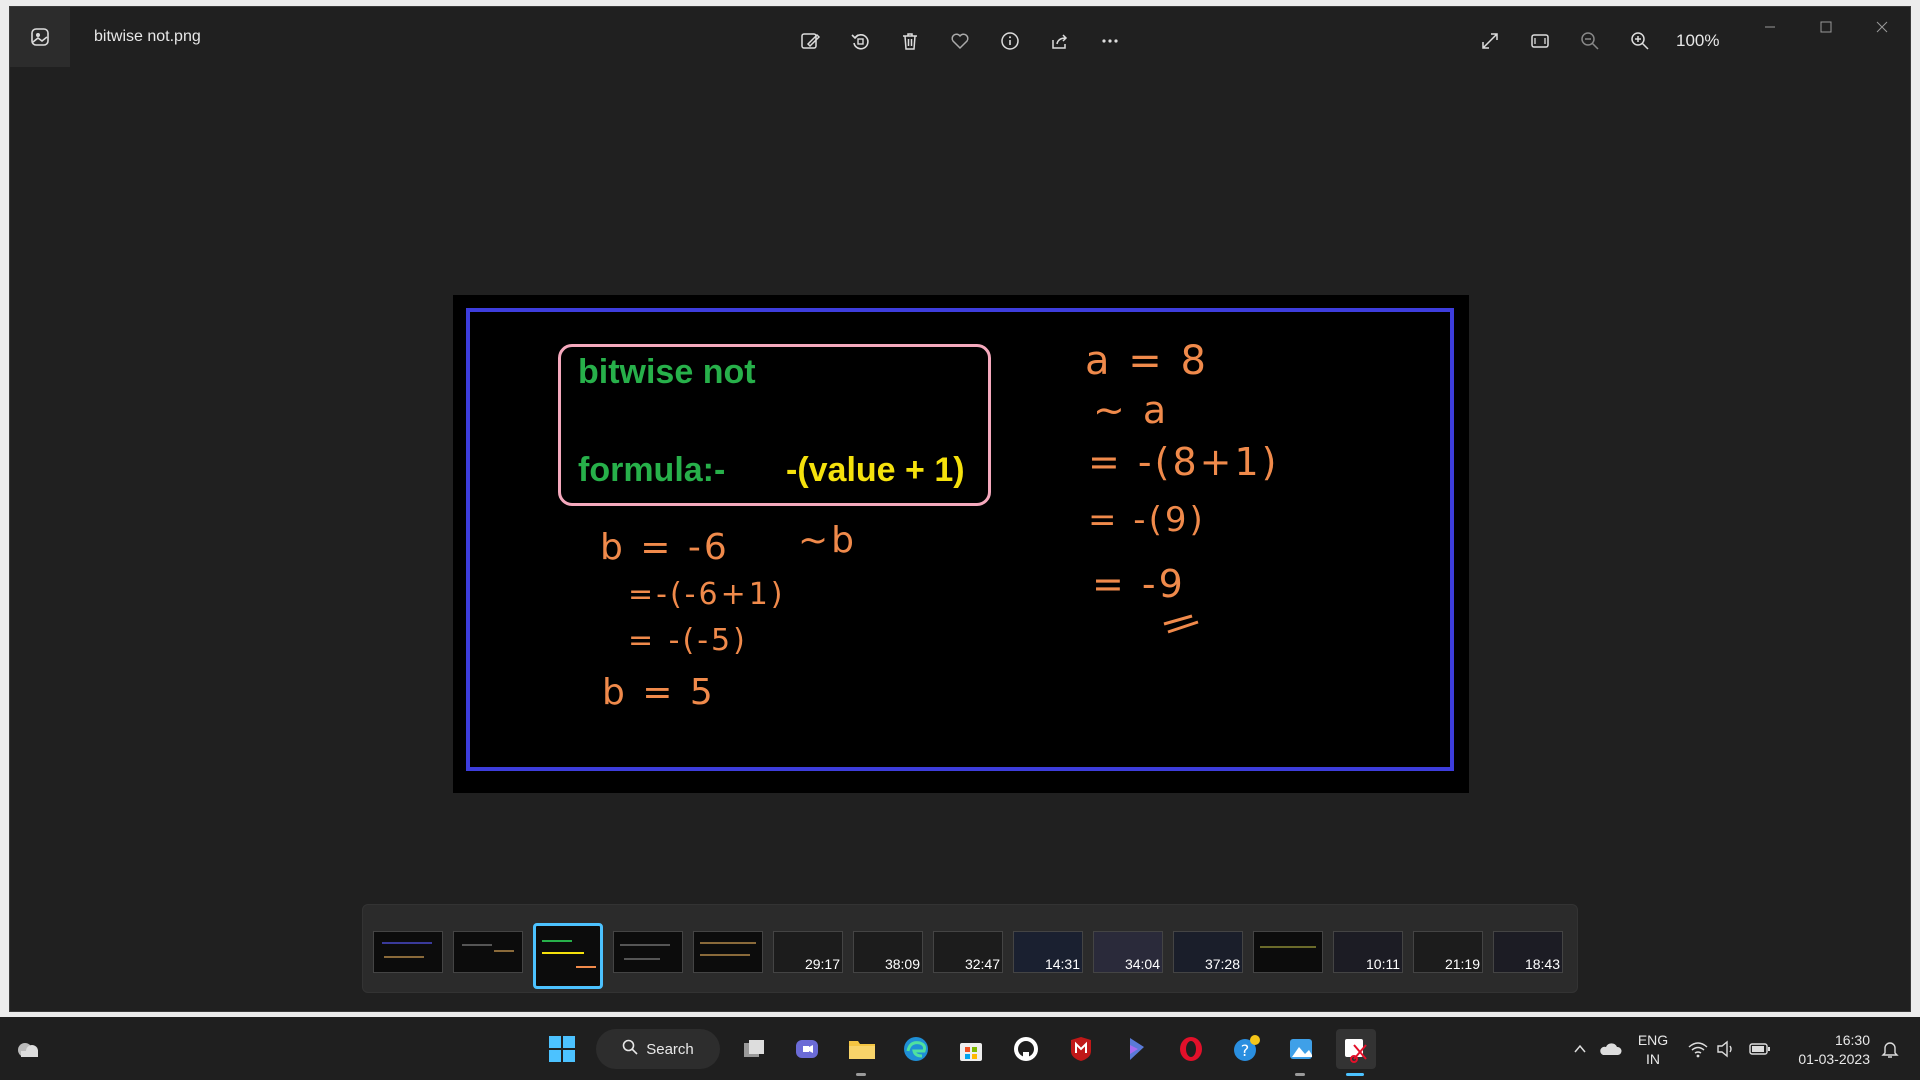  What do you see at coordinates (1147, 361) in the screenshot?
I see `handwriting-right-1: a = 8` at bounding box center [1147, 361].